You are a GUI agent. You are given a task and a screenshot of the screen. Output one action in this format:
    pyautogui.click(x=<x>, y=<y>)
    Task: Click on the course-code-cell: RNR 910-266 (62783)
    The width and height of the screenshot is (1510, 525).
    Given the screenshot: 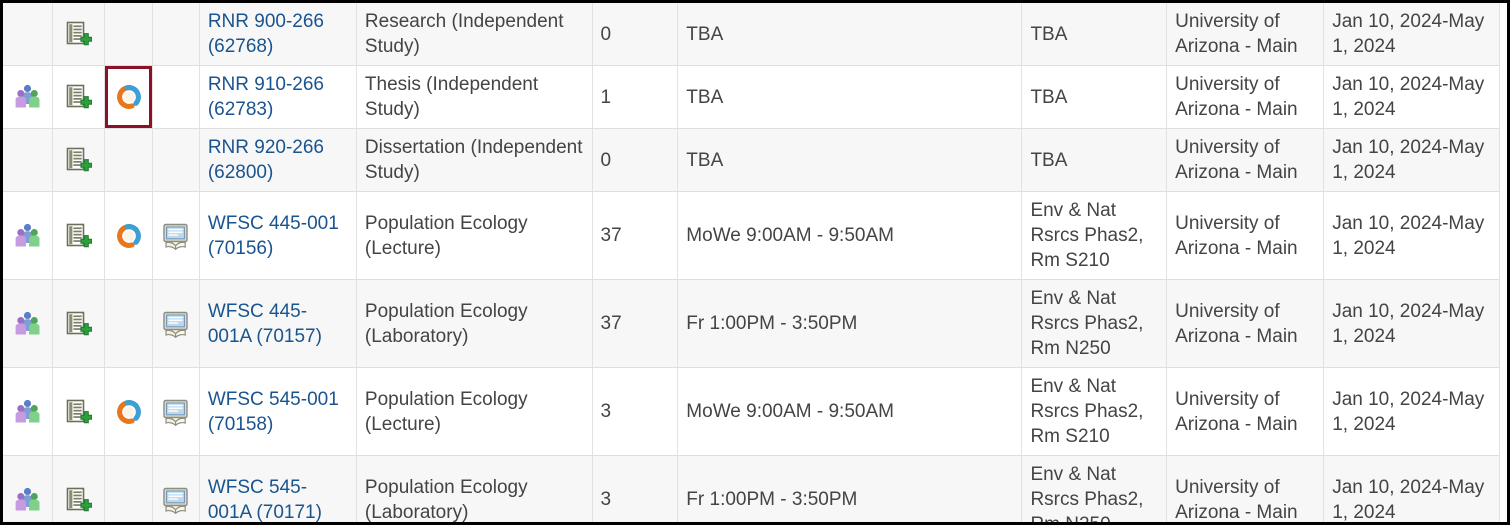 What is the action you would take?
    pyautogui.click(x=278, y=97)
    